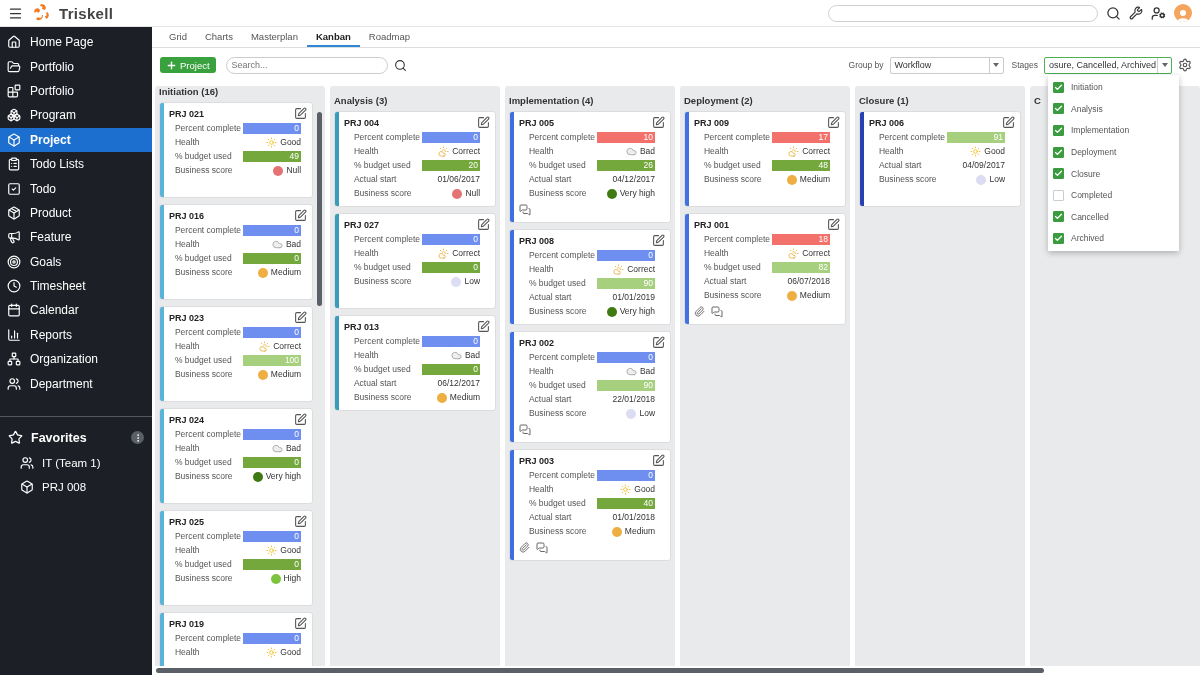  Describe the element at coordinates (444, 253) in the screenshot. I see `cloud-sun-icon` at that location.